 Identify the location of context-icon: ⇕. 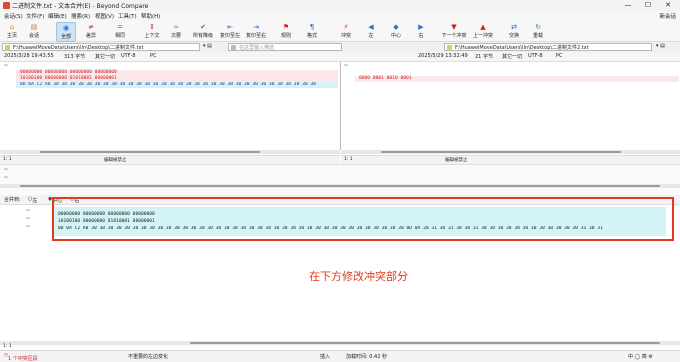
(152, 27).